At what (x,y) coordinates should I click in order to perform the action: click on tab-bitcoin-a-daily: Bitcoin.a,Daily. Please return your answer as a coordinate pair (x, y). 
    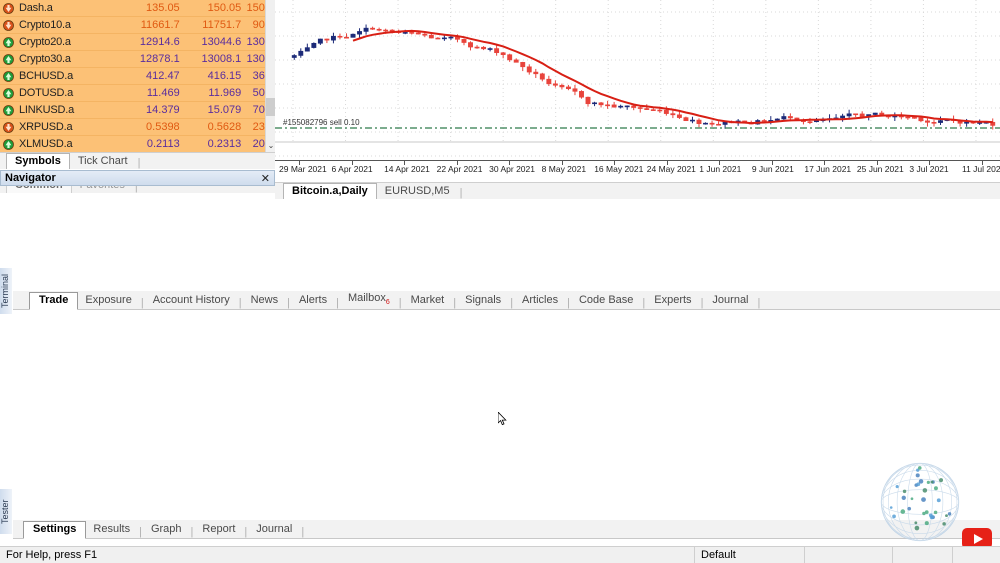
    Looking at the image, I should click on (330, 191).